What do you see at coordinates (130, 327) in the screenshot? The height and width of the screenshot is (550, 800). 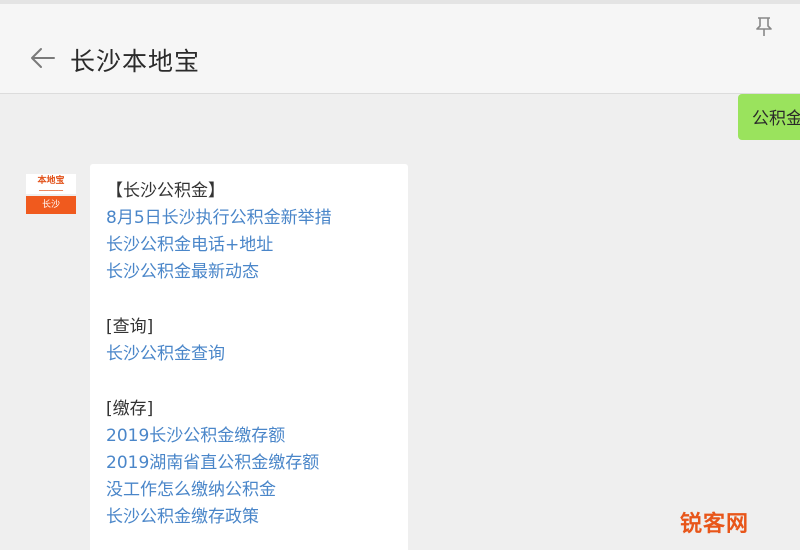 I see `section-heading-query: [查询]` at bounding box center [130, 327].